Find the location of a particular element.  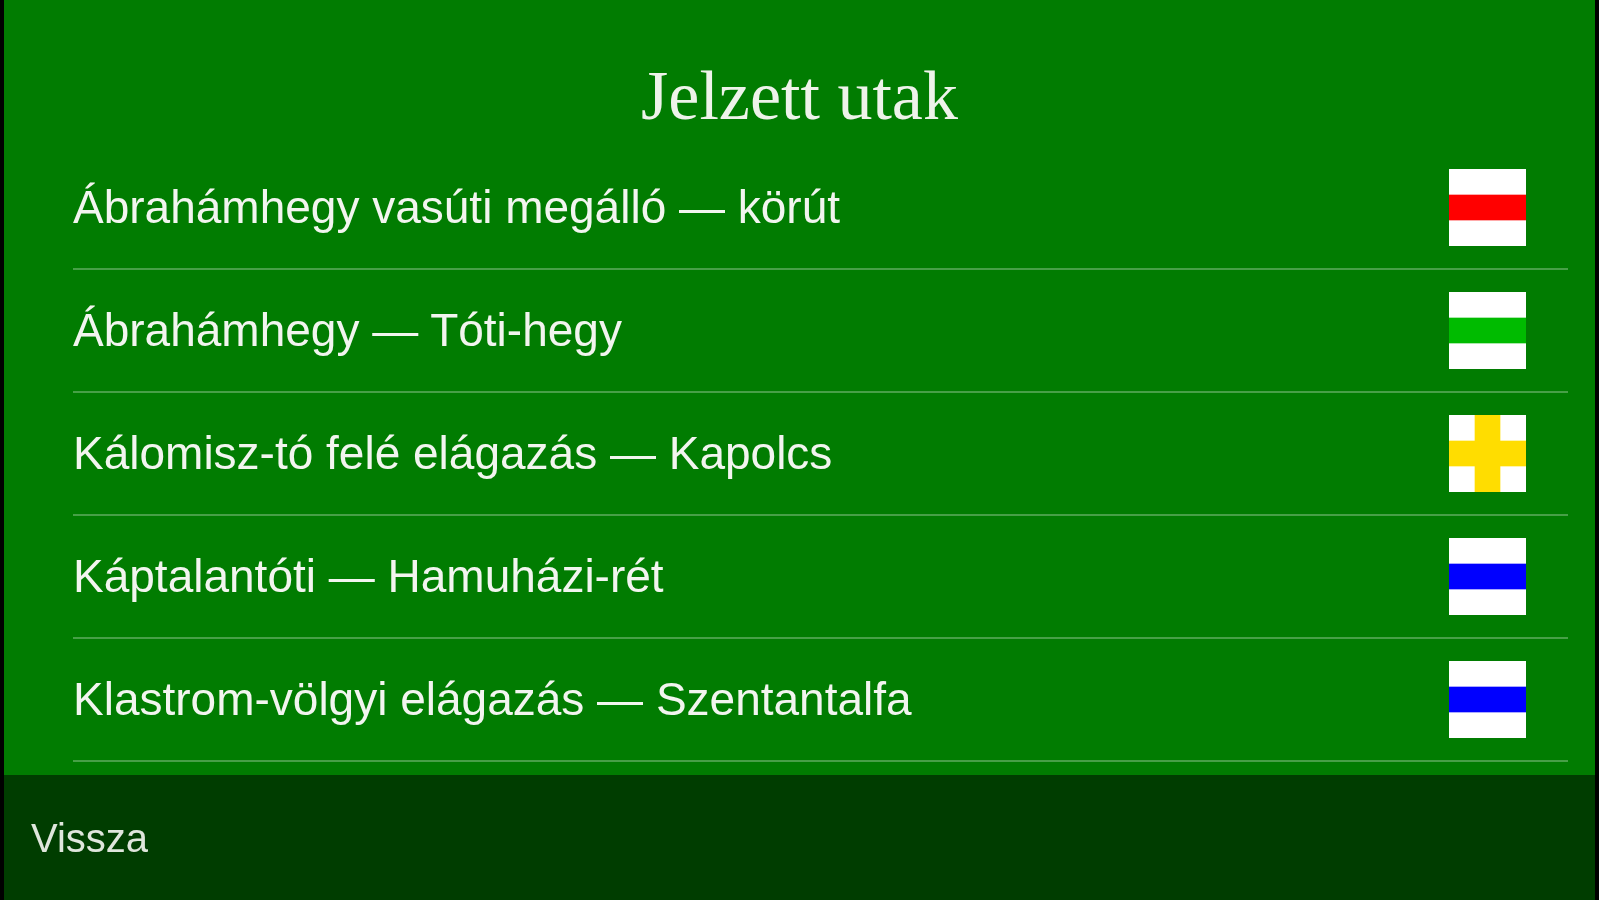

page-title: Jelzett utak is located at coordinates (799, 98).